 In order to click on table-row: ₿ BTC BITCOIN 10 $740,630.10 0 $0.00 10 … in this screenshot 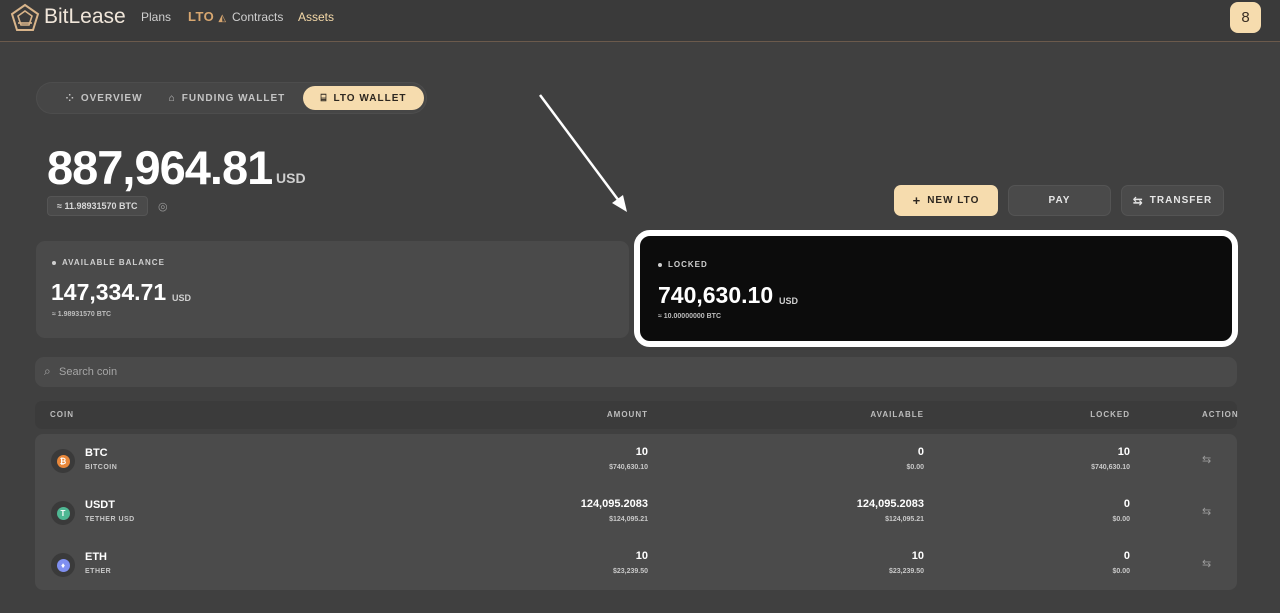, I will do `click(636, 460)`.